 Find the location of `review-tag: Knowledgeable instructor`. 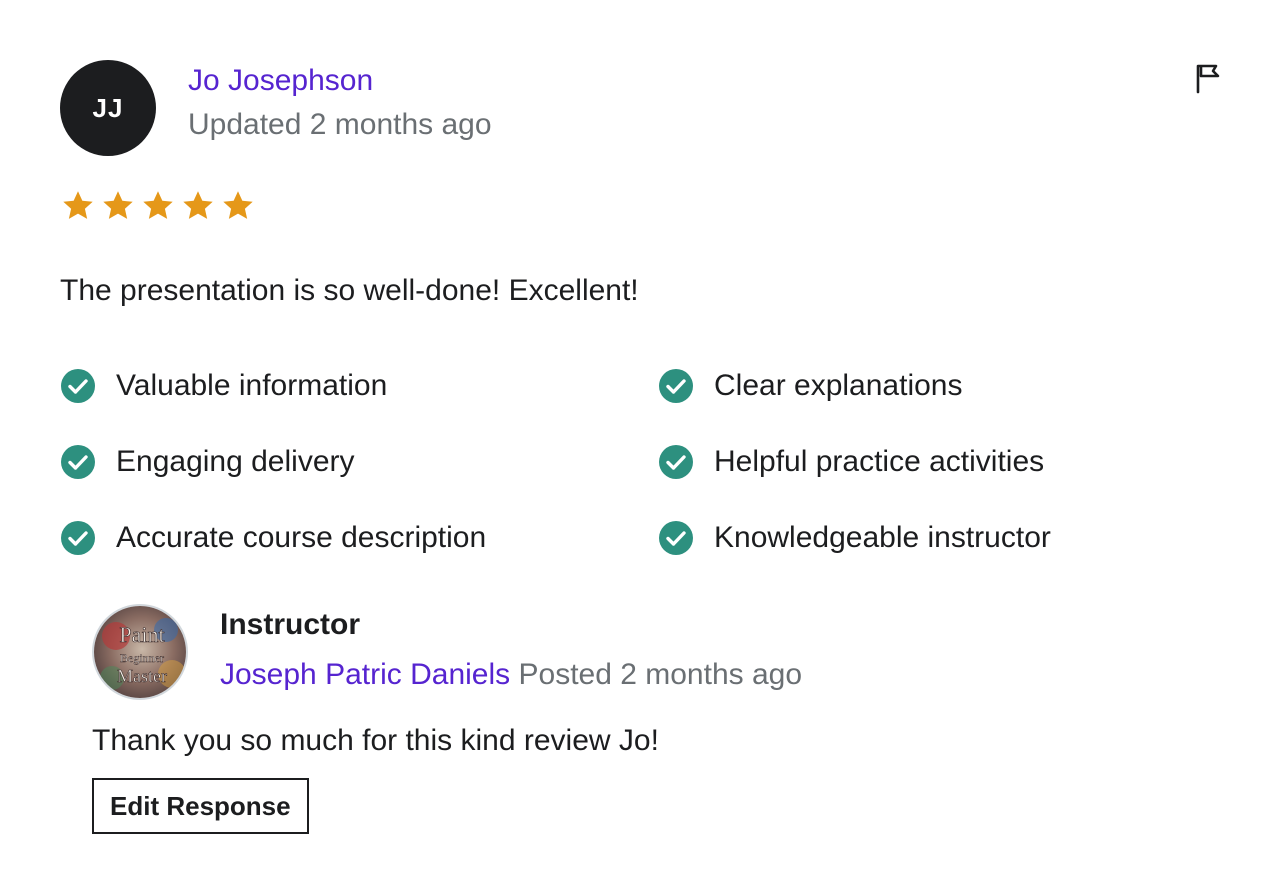

review-tag: Knowledgeable instructor is located at coordinates (854, 538).